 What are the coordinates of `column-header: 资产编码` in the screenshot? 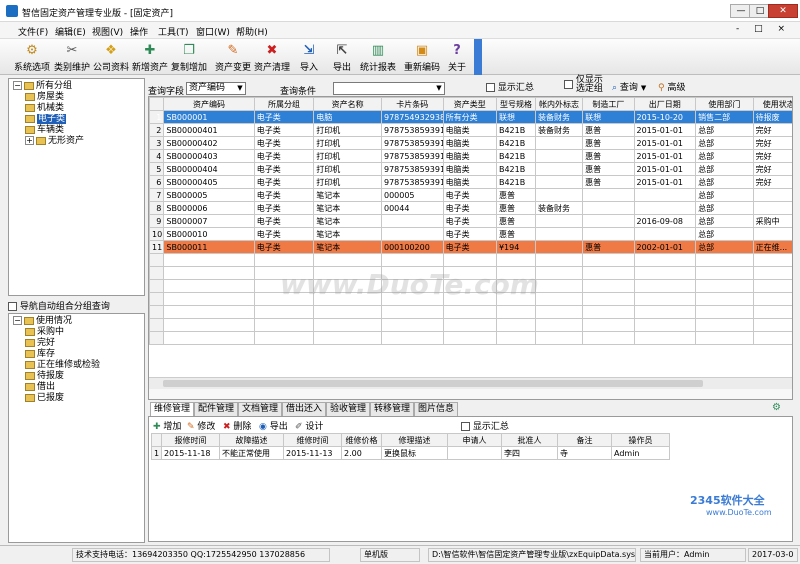 It's located at (209, 104).